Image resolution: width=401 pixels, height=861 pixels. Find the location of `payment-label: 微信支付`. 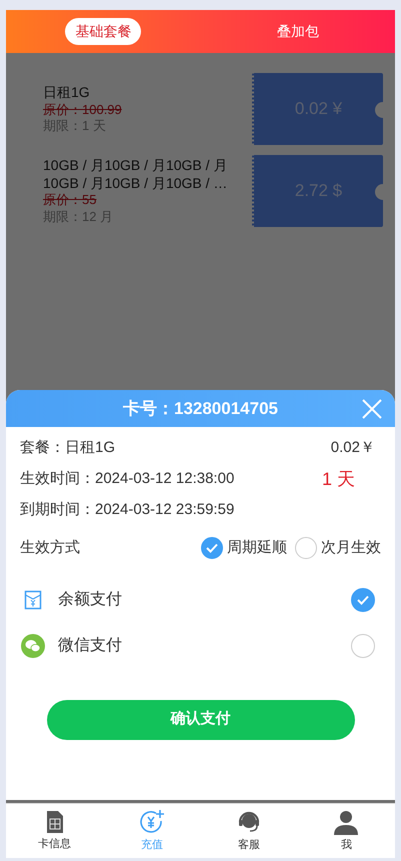

payment-label: 微信支付 is located at coordinates (90, 646).